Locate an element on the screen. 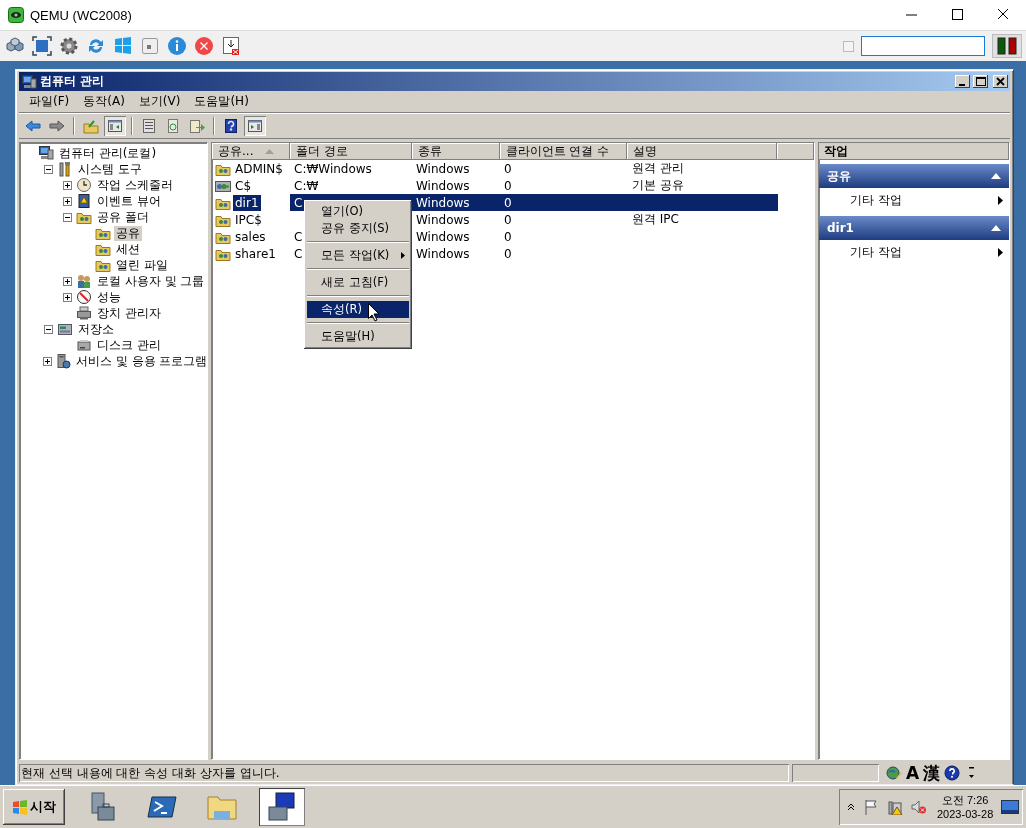 The image size is (1026, 828). menu-item: 속성(R) is located at coordinates (358, 309).